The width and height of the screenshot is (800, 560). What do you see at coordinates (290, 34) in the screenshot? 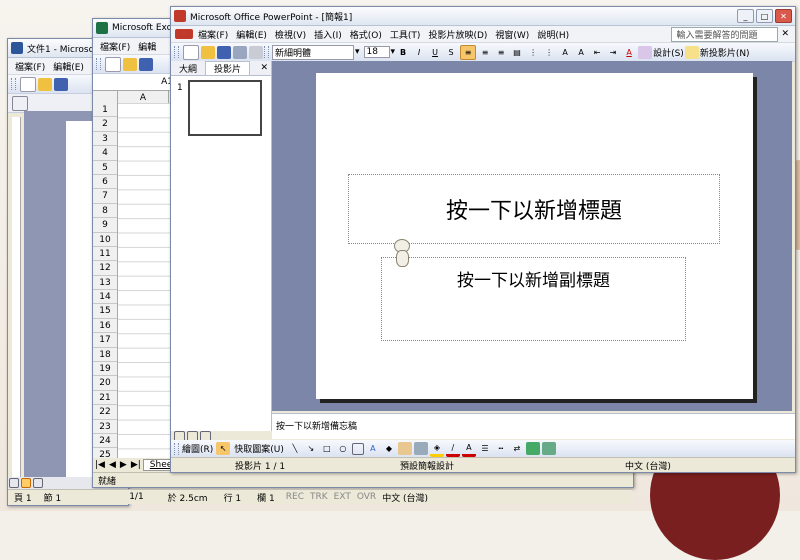
I see `ppt-menu-view: 檢視(V)` at bounding box center [290, 34].